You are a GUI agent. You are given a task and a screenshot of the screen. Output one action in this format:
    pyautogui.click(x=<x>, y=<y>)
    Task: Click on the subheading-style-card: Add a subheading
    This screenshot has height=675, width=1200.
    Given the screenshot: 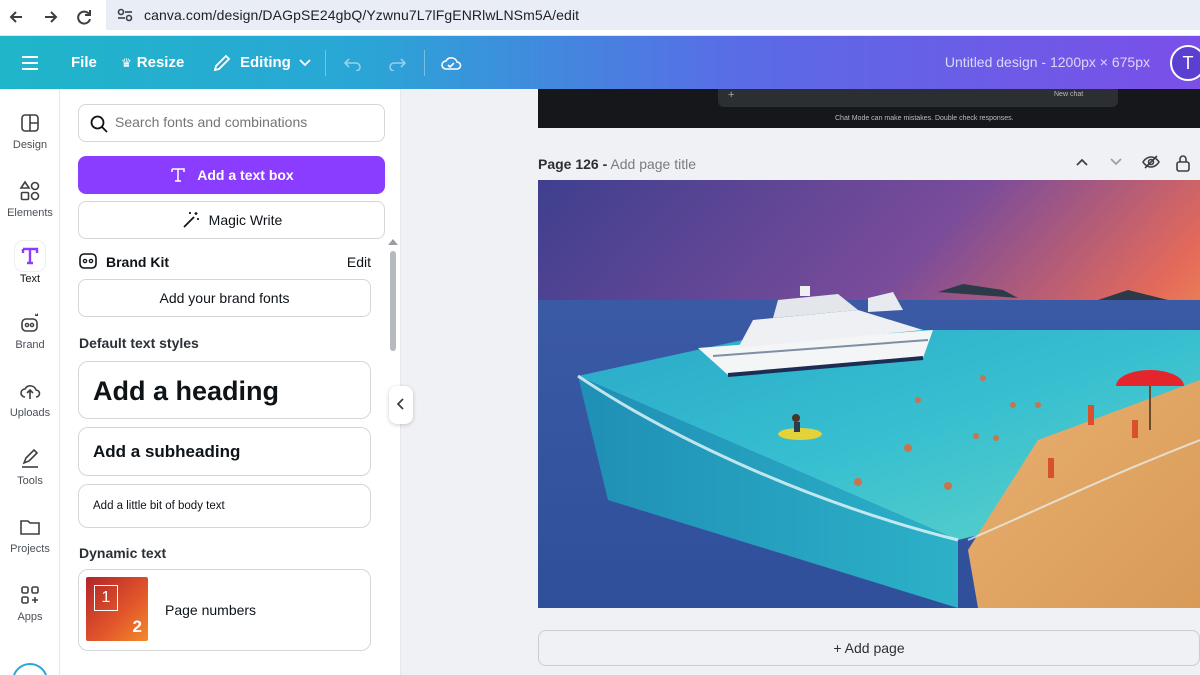 What is the action you would take?
    pyautogui.click(x=224, y=451)
    